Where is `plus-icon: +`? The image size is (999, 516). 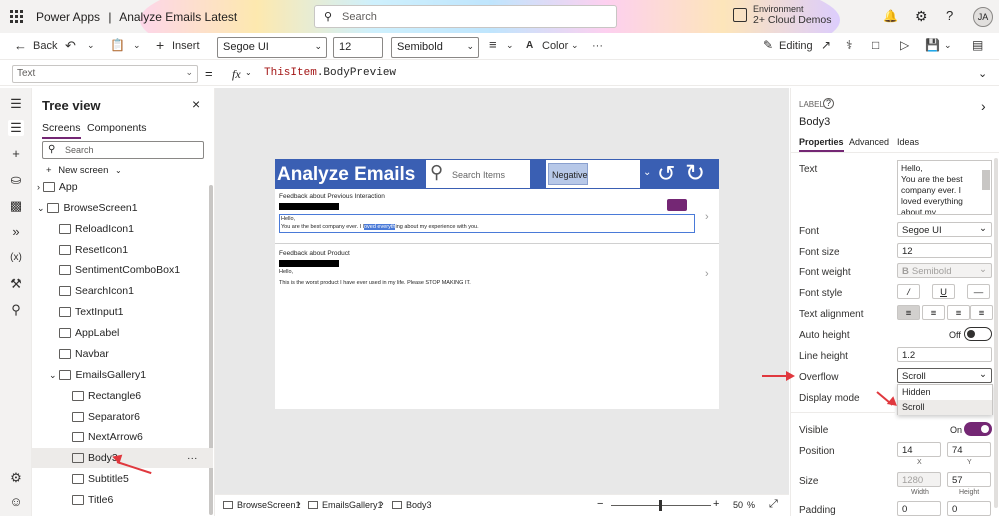
plus-icon: + is located at coordinates (160, 45).